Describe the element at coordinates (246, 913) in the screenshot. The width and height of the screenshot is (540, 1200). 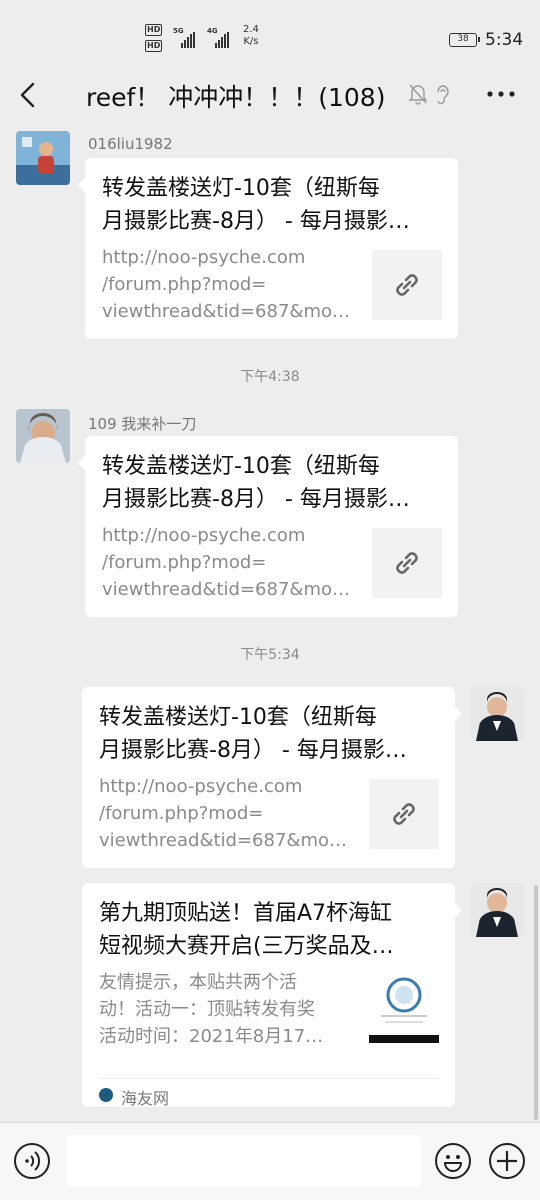
I see `card-title-line: 第九期顶贴送！首届A7杯海缸` at that location.